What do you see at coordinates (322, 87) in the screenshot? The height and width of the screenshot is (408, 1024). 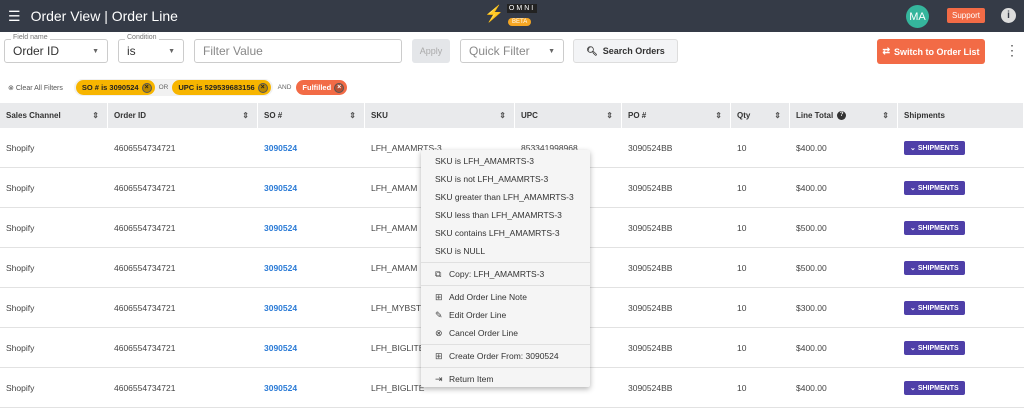 I see `filter-chip: Fulfilled ×` at bounding box center [322, 87].